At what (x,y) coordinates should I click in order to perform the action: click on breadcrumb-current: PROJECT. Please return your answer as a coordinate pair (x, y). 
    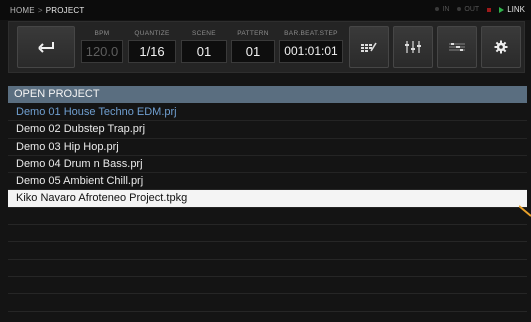
    Looking at the image, I should click on (65, 10).